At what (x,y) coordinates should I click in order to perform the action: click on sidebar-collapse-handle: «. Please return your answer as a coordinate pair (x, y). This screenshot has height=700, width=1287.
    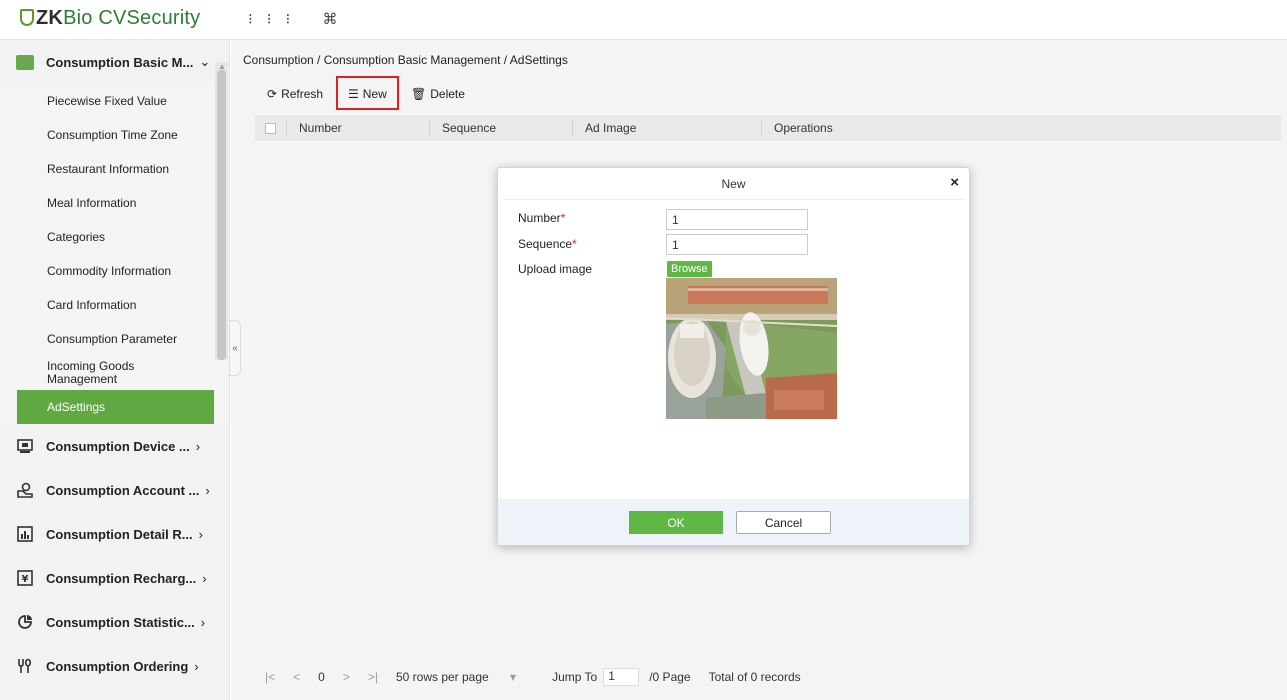
    Looking at the image, I should click on (235, 348).